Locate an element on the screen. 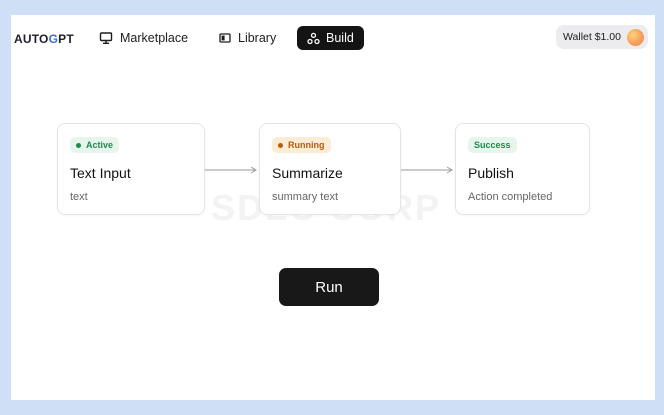 This screenshot has height=415, width=664. node-title: Summarize is located at coordinates (307, 173).